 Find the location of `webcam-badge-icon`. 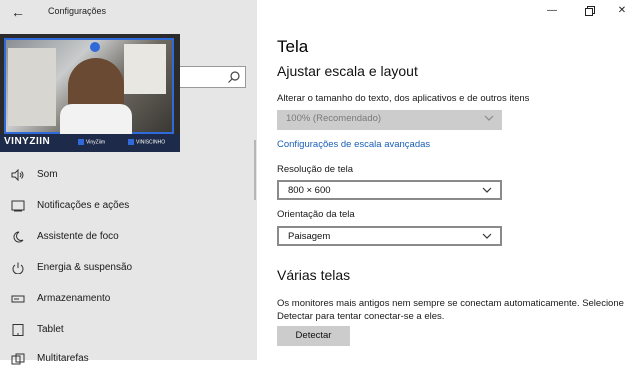

webcam-badge-icon is located at coordinates (95, 47).